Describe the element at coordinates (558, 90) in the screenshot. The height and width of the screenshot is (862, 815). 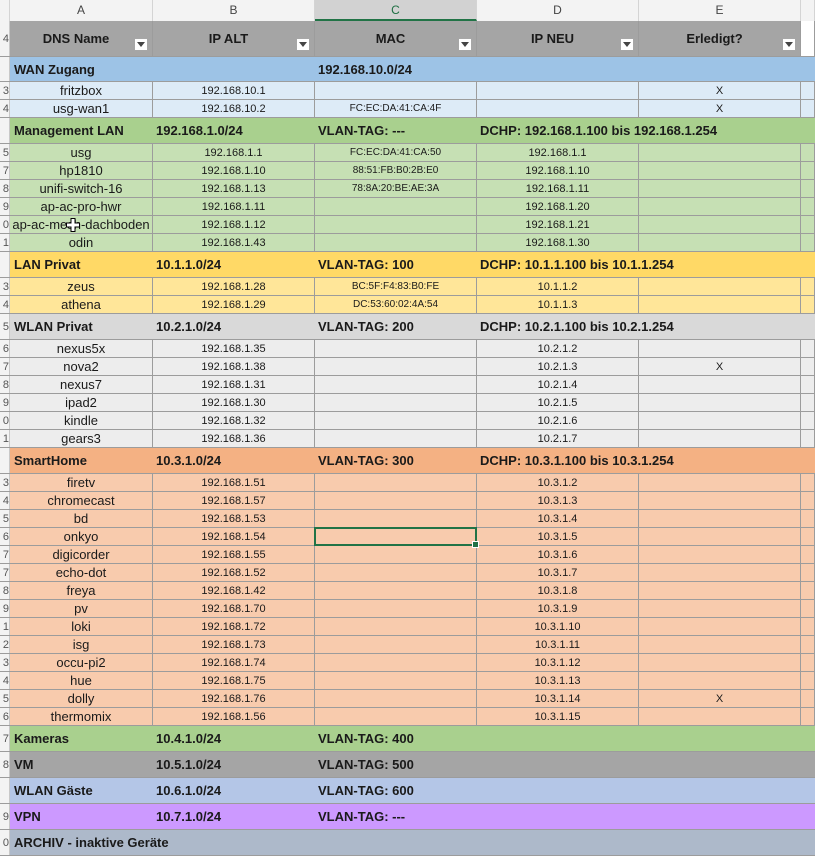
I see `ip-neu-cell` at that location.